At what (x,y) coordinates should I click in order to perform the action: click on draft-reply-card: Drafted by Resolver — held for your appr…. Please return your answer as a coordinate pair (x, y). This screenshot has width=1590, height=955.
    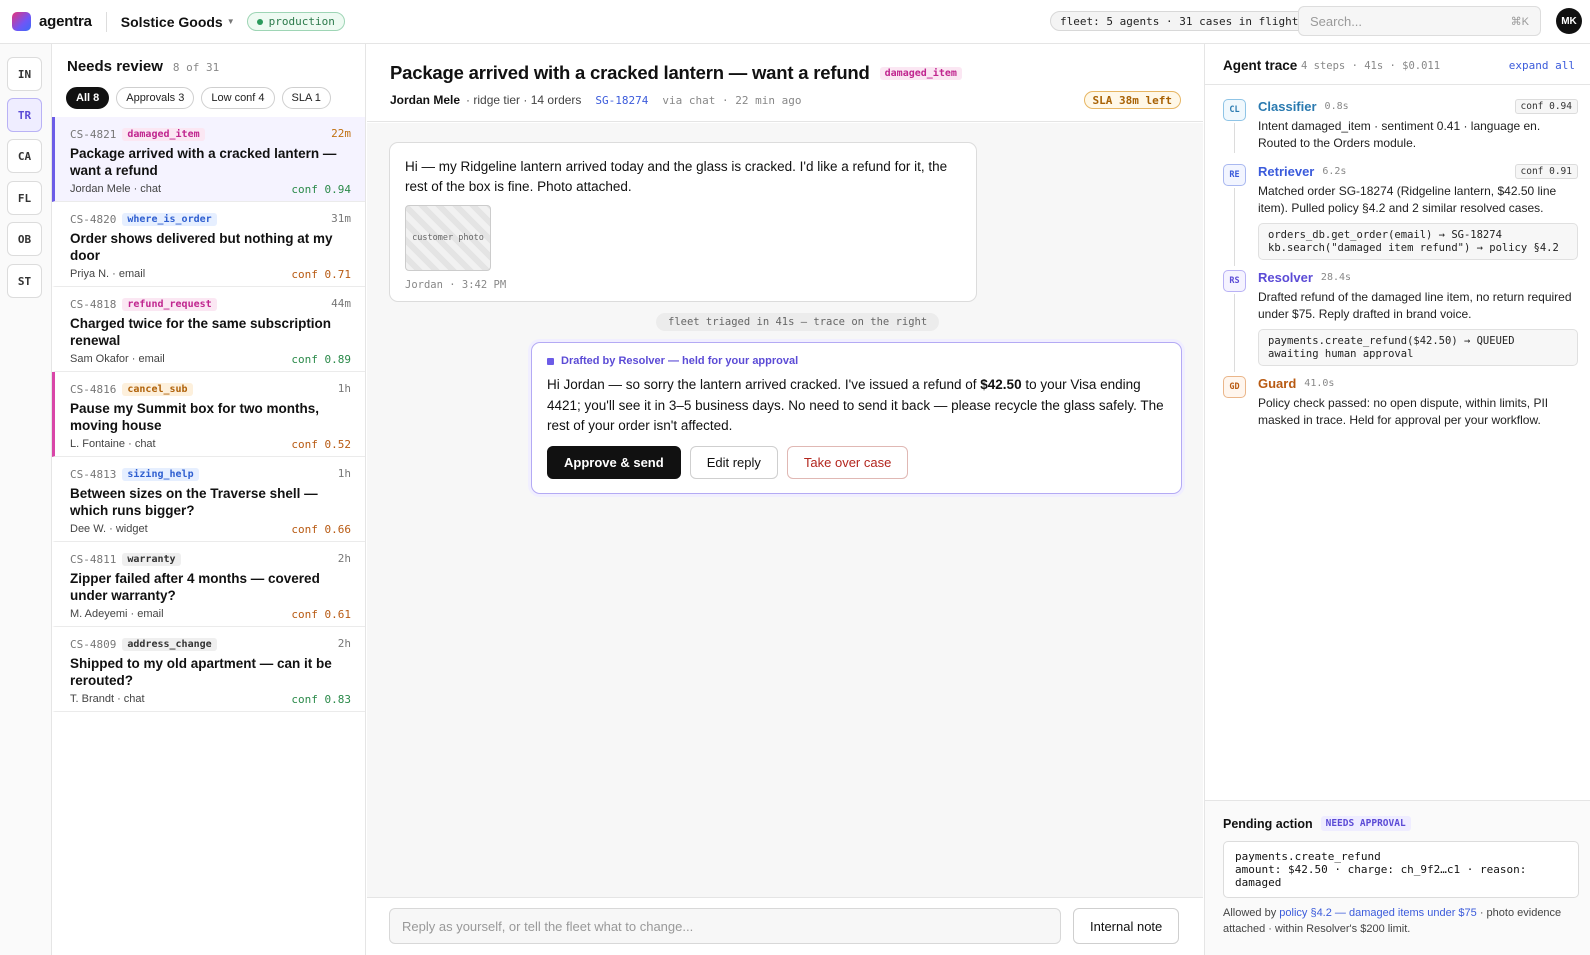
    Looking at the image, I should click on (856, 418).